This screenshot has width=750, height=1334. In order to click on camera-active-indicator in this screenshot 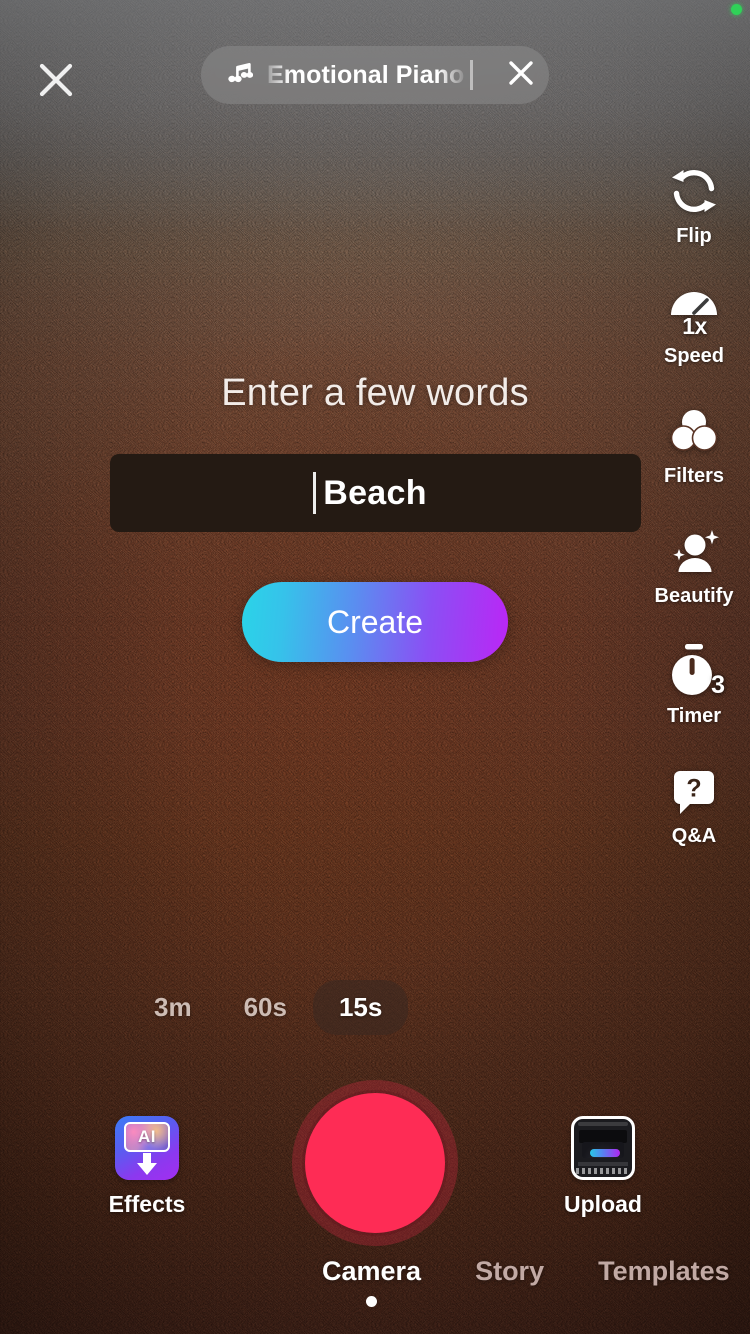, I will do `click(736, 9)`.